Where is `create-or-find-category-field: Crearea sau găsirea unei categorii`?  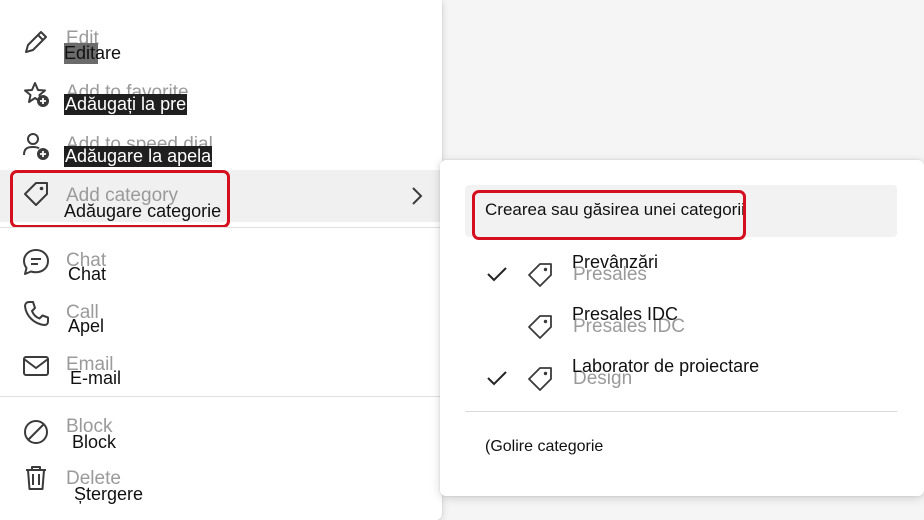
create-or-find-category-field: Crearea sau găsirea unei categorii is located at coordinates (681, 211).